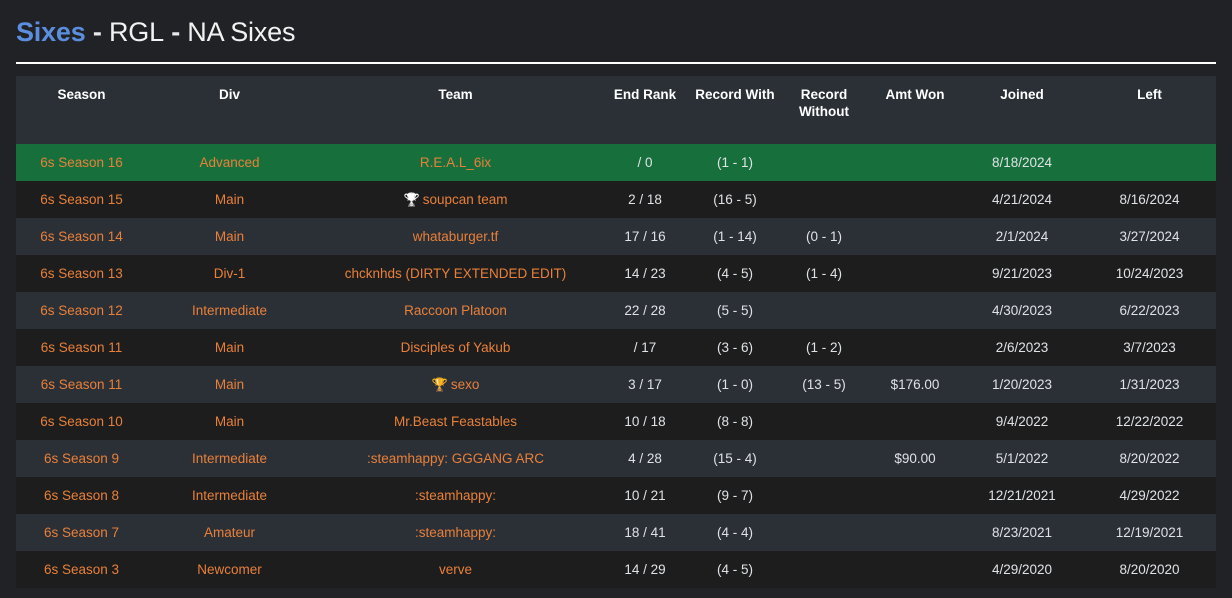 Image resolution: width=1232 pixels, height=598 pixels. I want to click on cell-season-1-text: 6s Season 15, so click(81, 199).